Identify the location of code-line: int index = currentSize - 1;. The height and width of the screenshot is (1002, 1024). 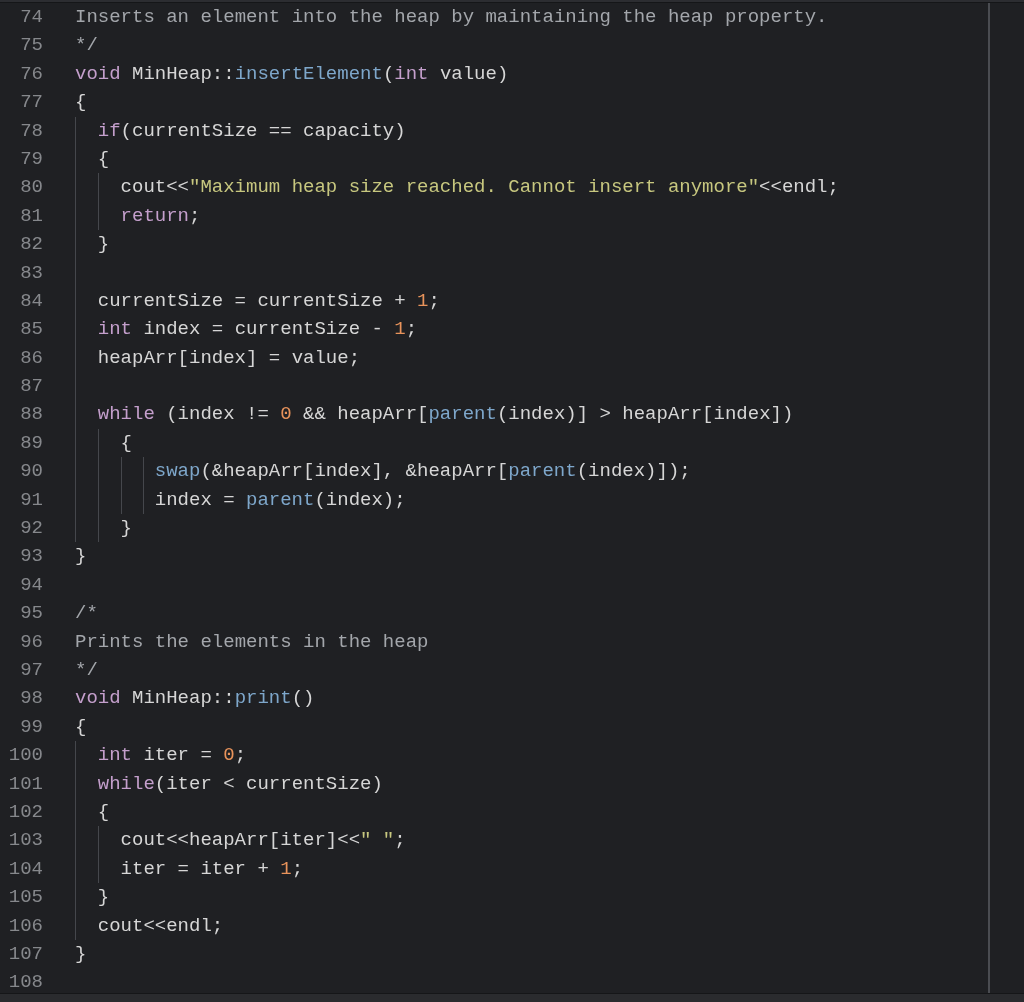
(257, 330).